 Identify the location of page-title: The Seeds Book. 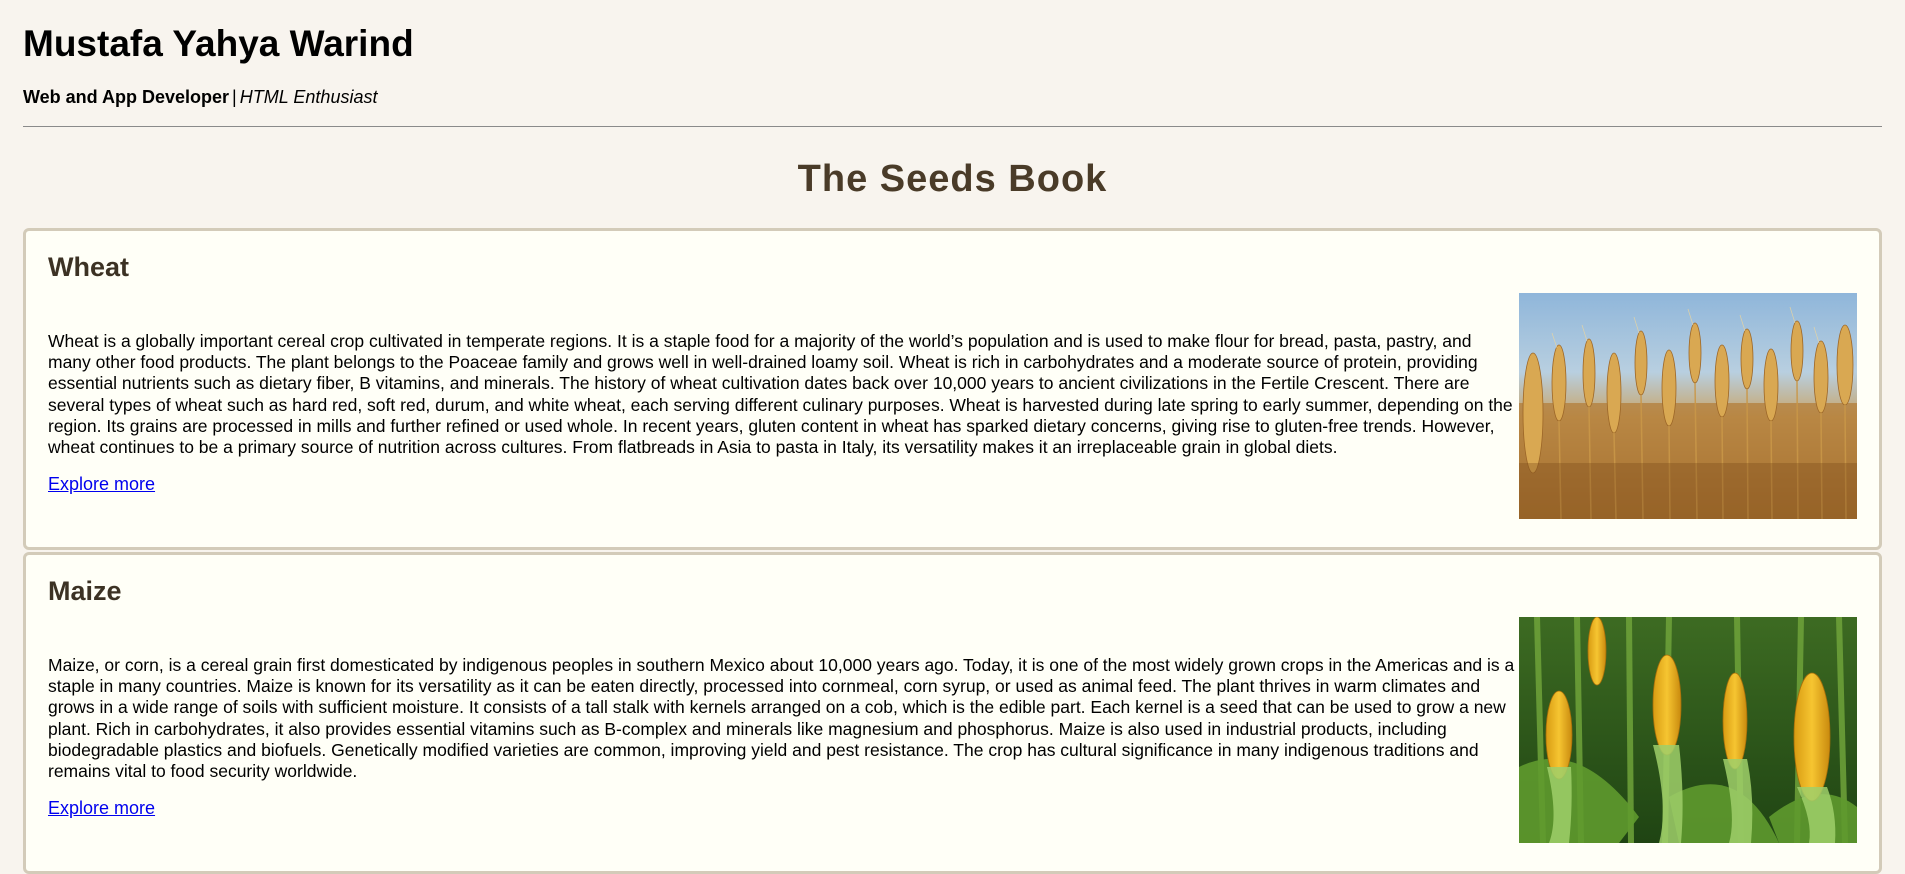
(952, 179).